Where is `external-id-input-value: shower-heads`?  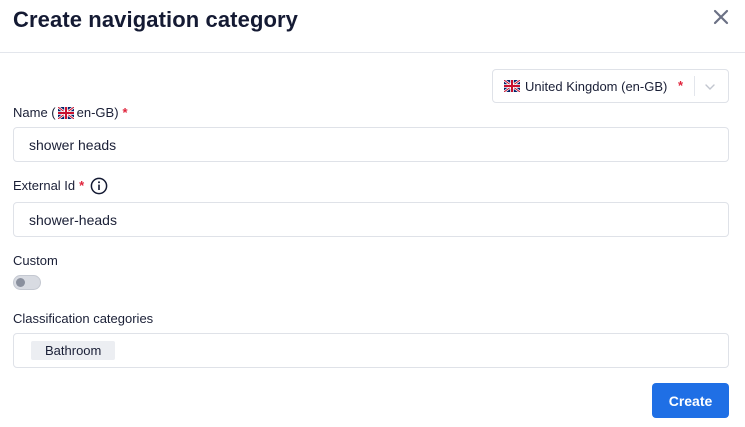 external-id-input-value: shower-heads is located at coordinates (73, 220).